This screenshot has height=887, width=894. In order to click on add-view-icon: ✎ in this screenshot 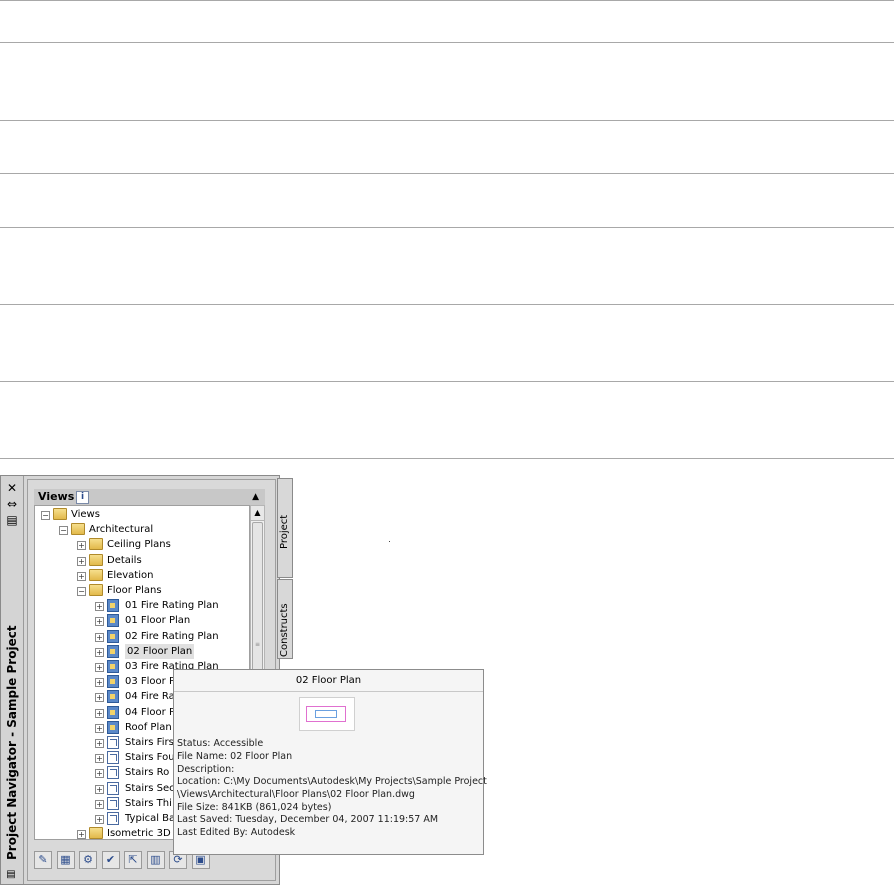, I will do `click(43, 860)`.